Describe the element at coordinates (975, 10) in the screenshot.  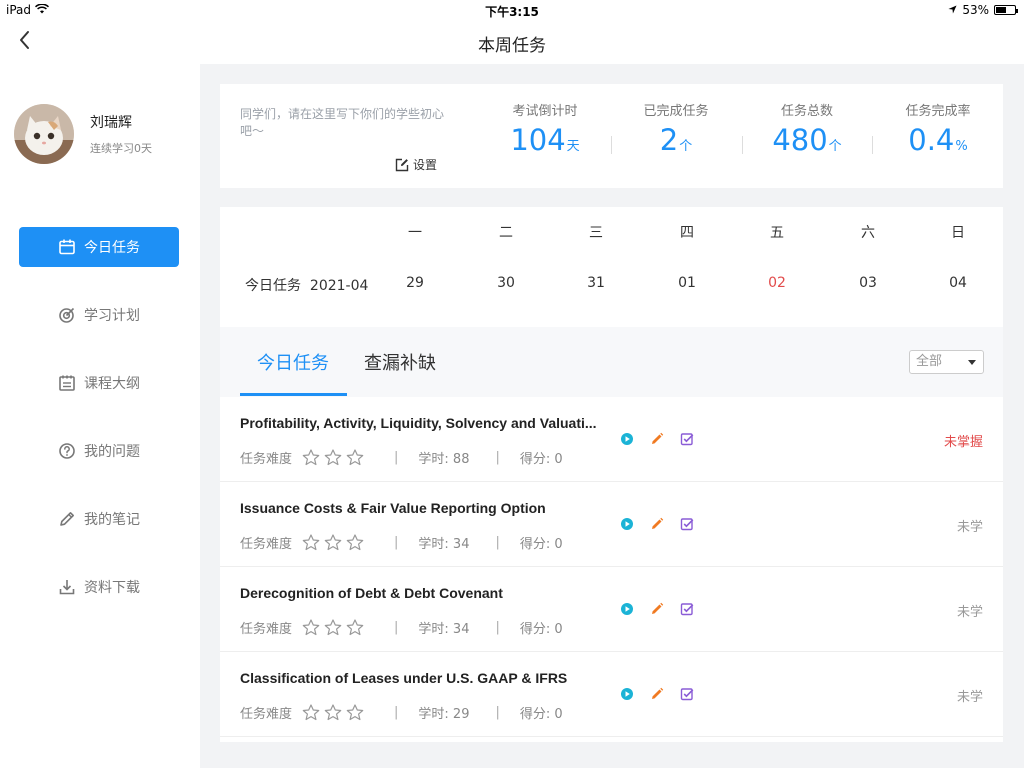
I see `battery-text: 53%` at that location.